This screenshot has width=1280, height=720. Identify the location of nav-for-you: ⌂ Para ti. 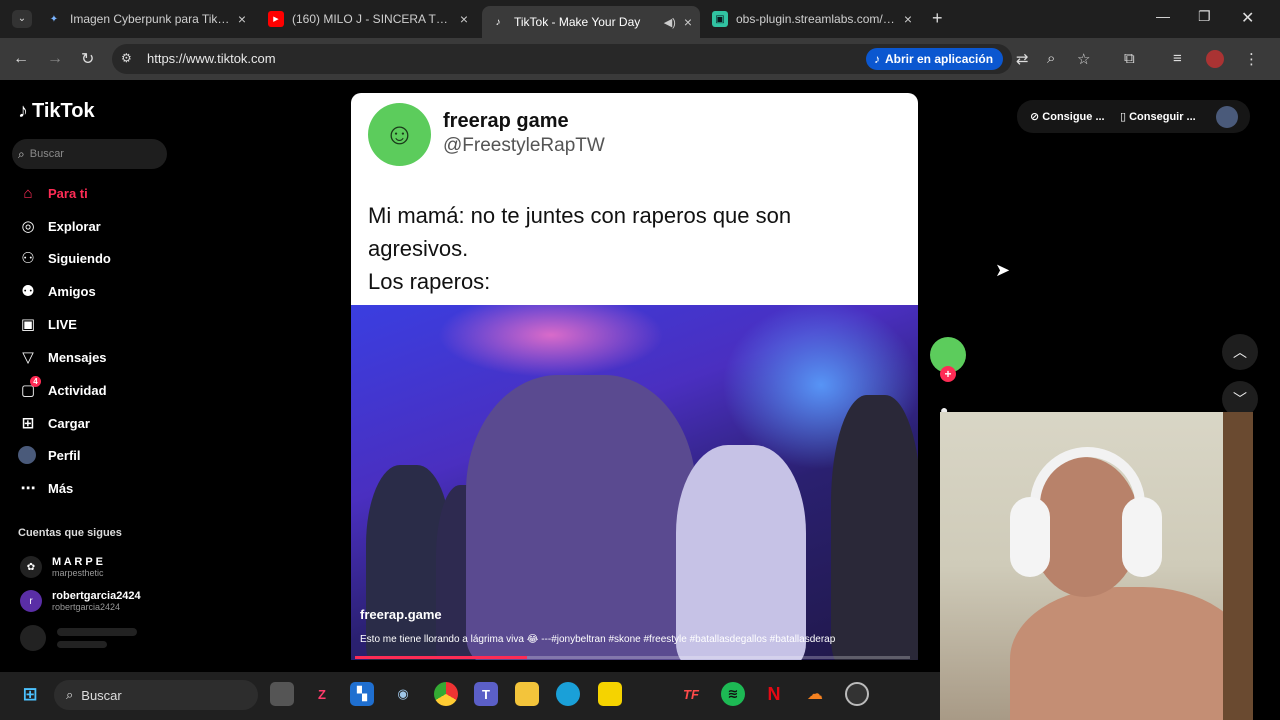
(53, 193).